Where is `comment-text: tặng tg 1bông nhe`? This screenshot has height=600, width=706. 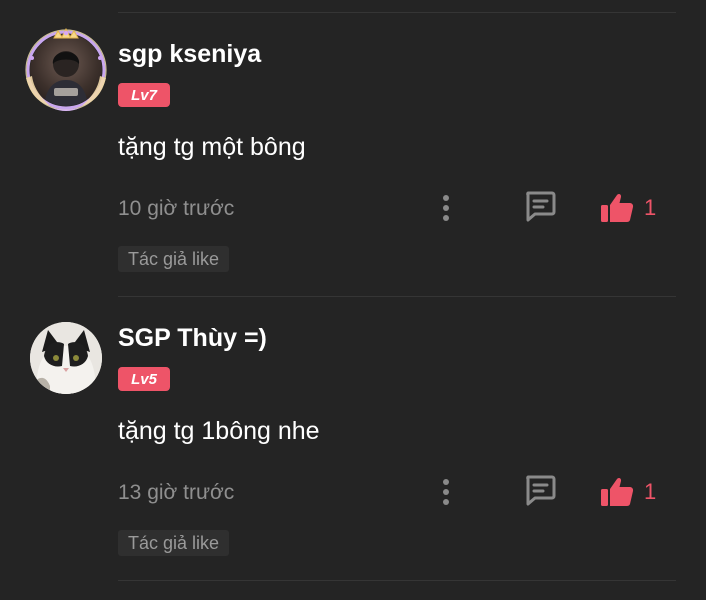
comment-text: tặng tg 1bông nhe is located at coordinates (219, 431).